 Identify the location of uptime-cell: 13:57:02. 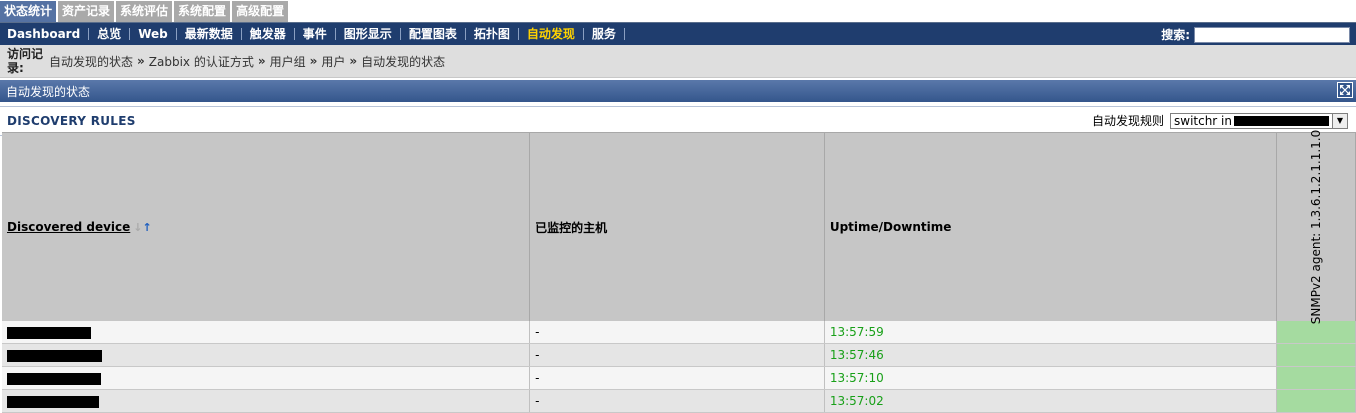
(1050, 401).